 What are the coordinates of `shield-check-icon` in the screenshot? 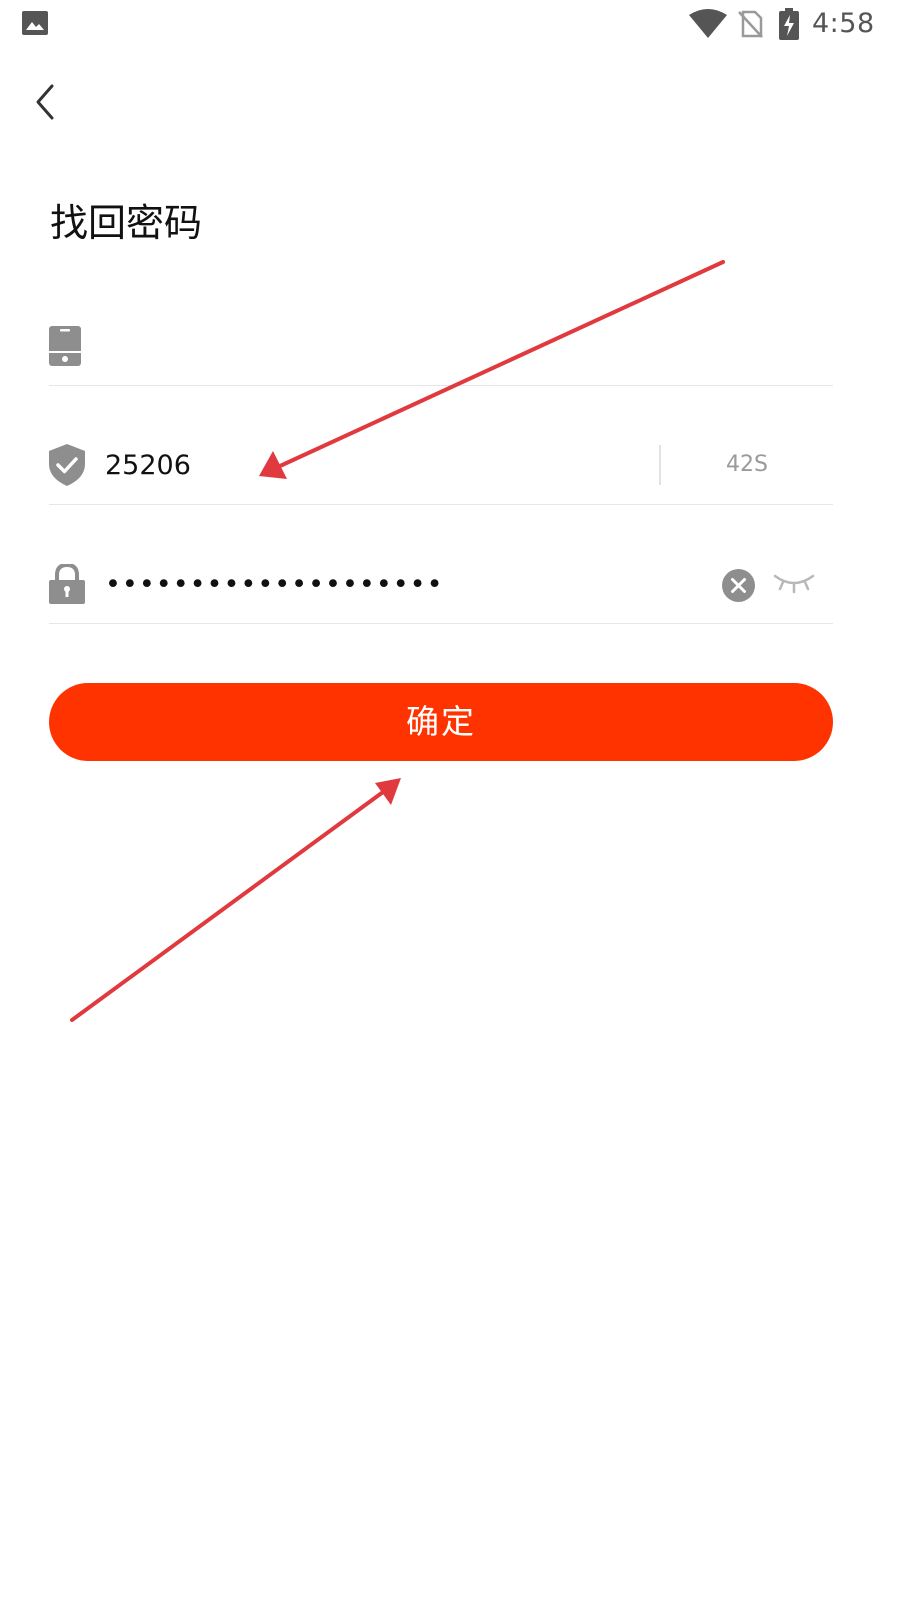 It's located at (67, 465).